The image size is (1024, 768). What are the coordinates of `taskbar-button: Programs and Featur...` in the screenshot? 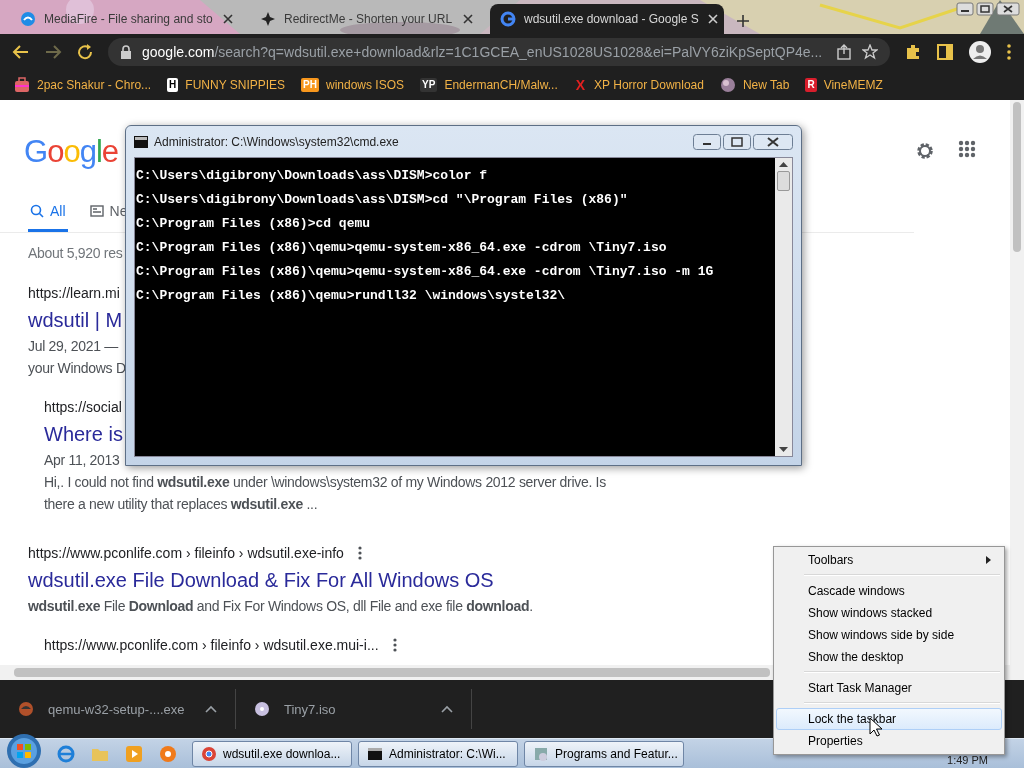 It's located at (604, 753).